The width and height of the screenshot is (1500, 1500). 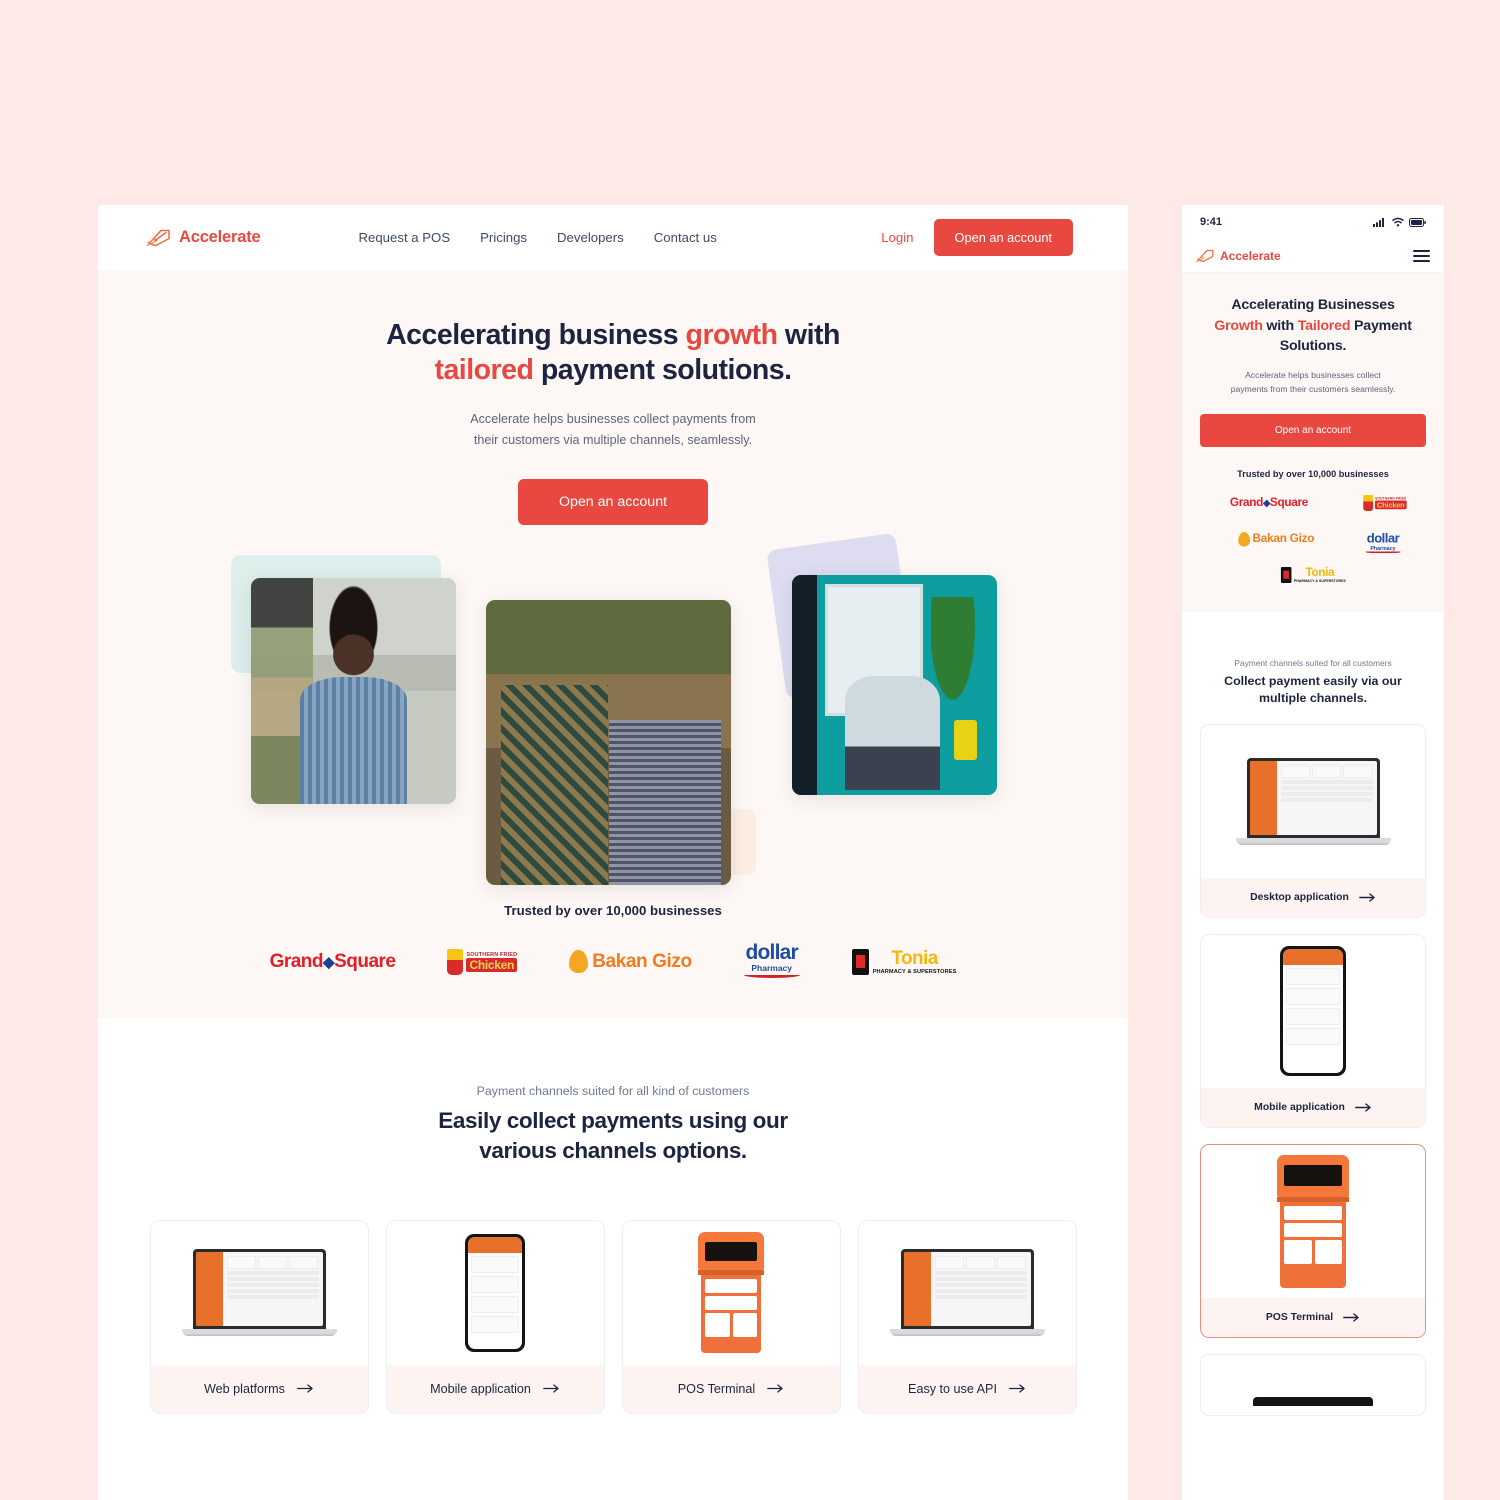 I want to click on channel-card-web-platforms: Web platforms, so click(x=259, y=1316).